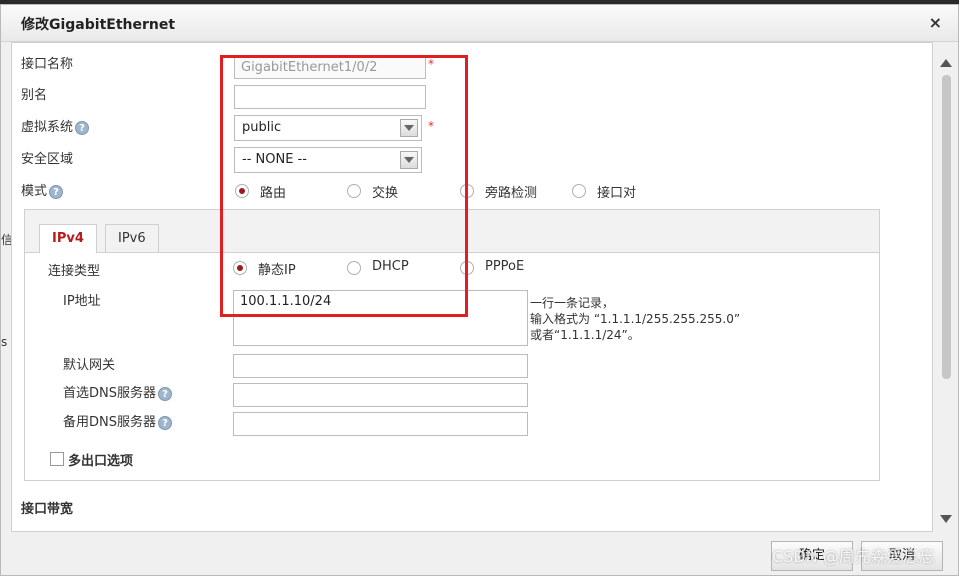 This screenshot has height=576, width=959. Describe the element at coordinates (47, 509) in the screenshot. I see `bandwidth-section-title: 接口带宽` at that location.